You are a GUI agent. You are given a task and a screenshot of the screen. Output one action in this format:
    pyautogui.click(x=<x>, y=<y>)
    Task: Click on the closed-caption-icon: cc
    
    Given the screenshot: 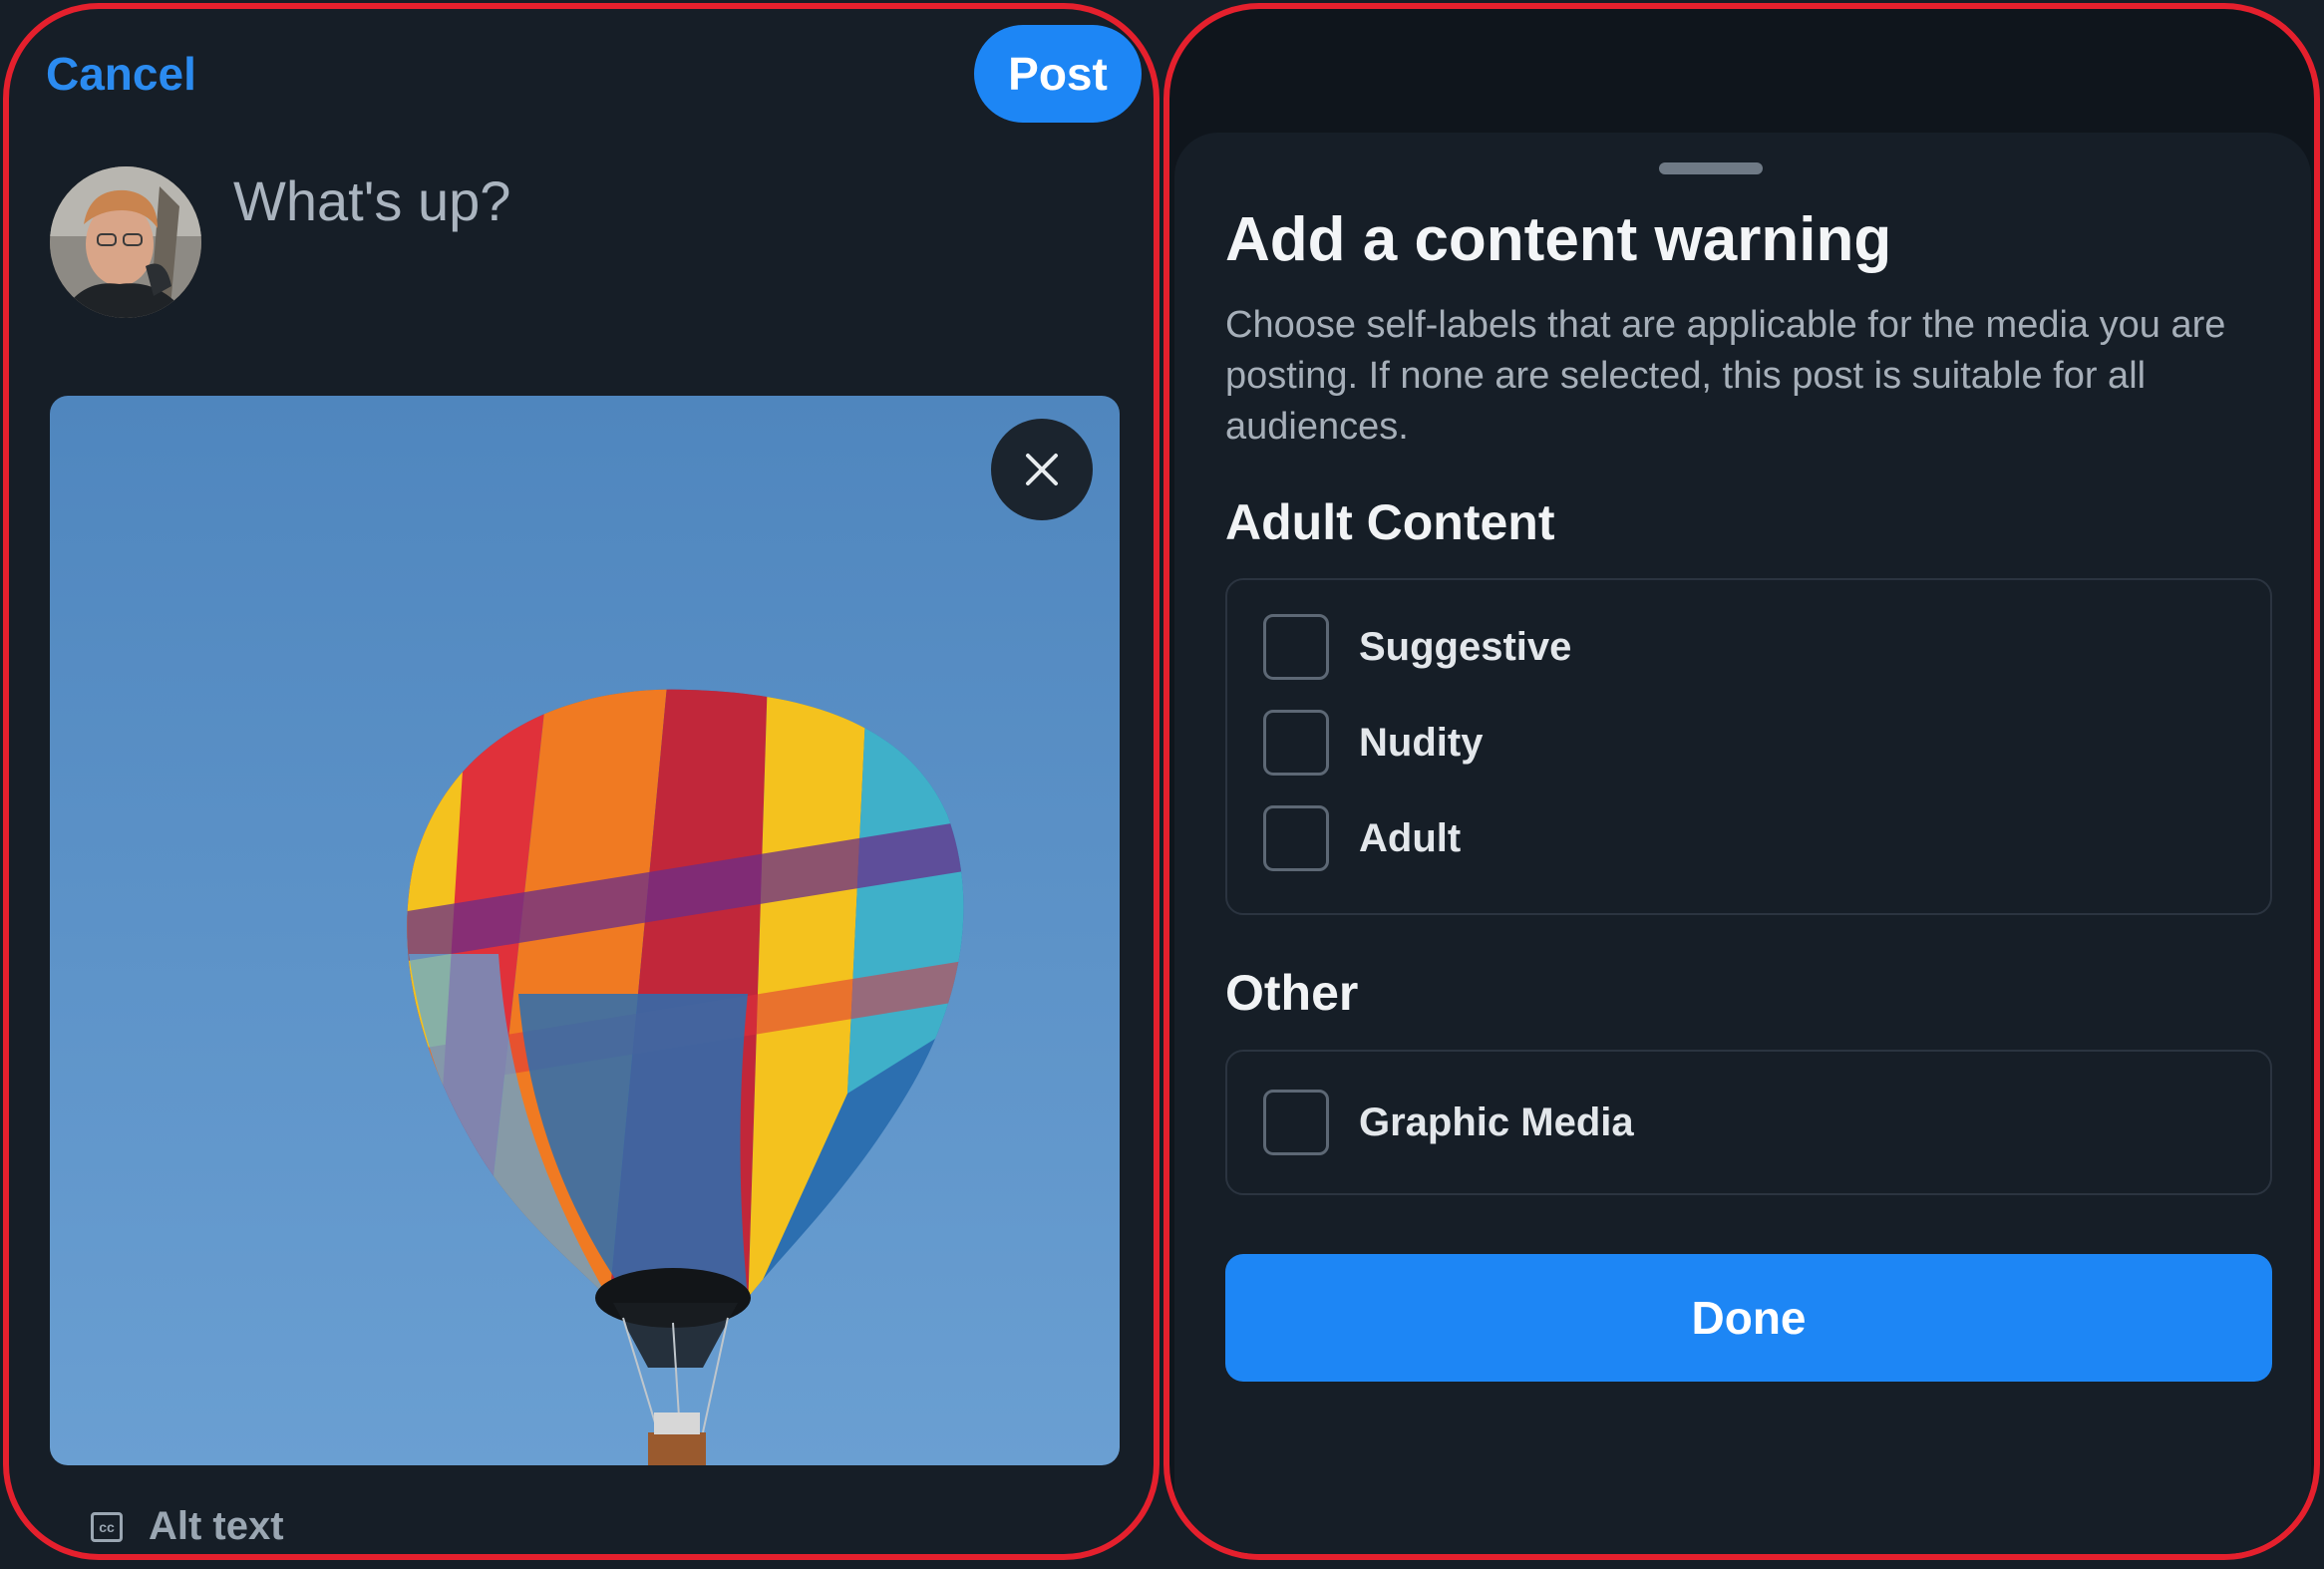 What is the action you would take?
    pyautogui.click(x=107, y=1526)
    